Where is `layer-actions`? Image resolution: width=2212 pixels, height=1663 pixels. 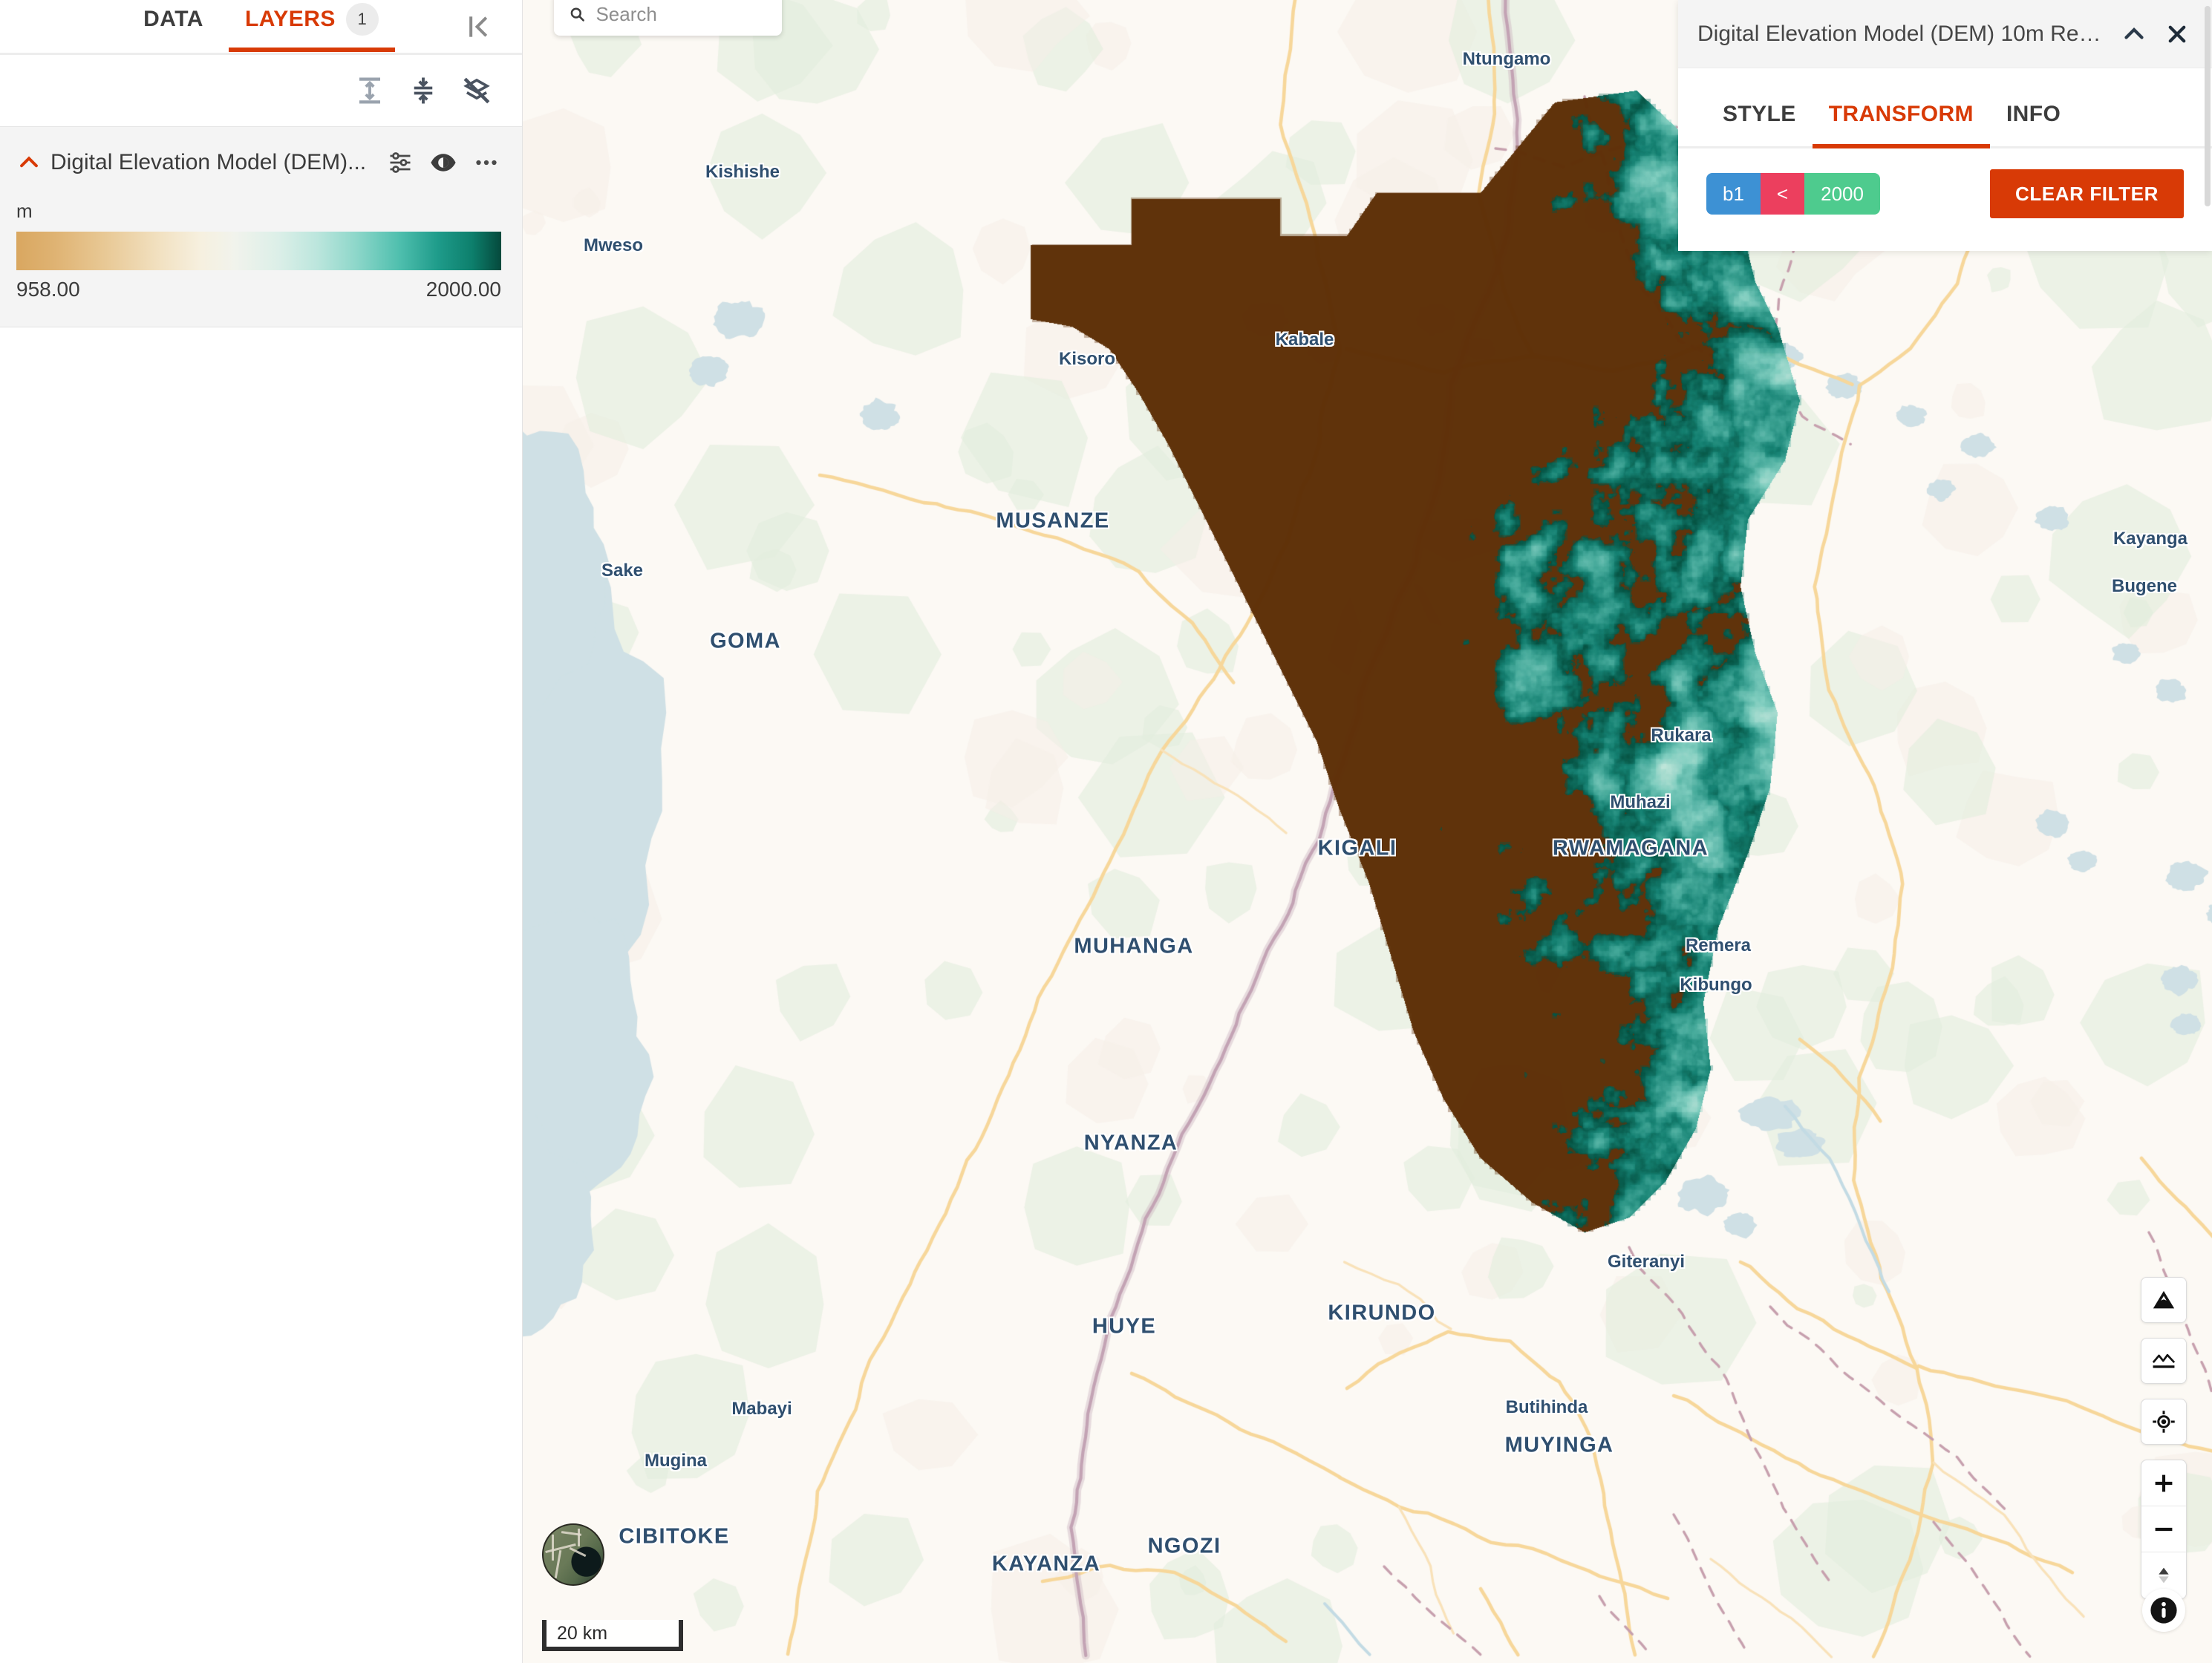 layer-actions is located at coordinates (443, 162).